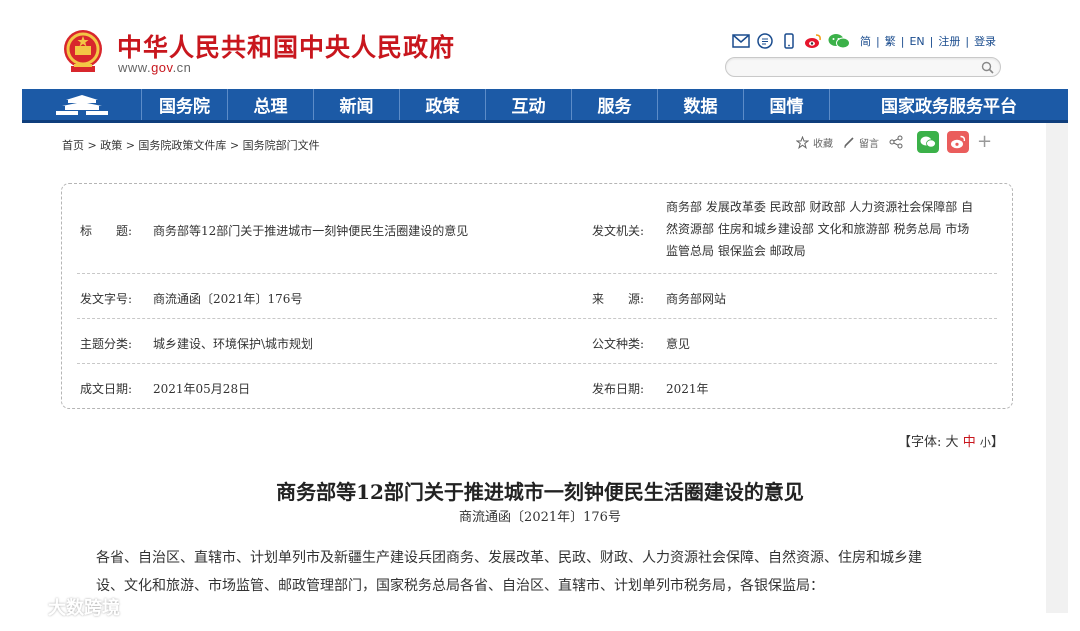  What do you see at coordinates (736, 251) in the screenshot?
I see `issuer-line-3: 监管总局 银保监会 邮政局` at bounding box center [736, 251].